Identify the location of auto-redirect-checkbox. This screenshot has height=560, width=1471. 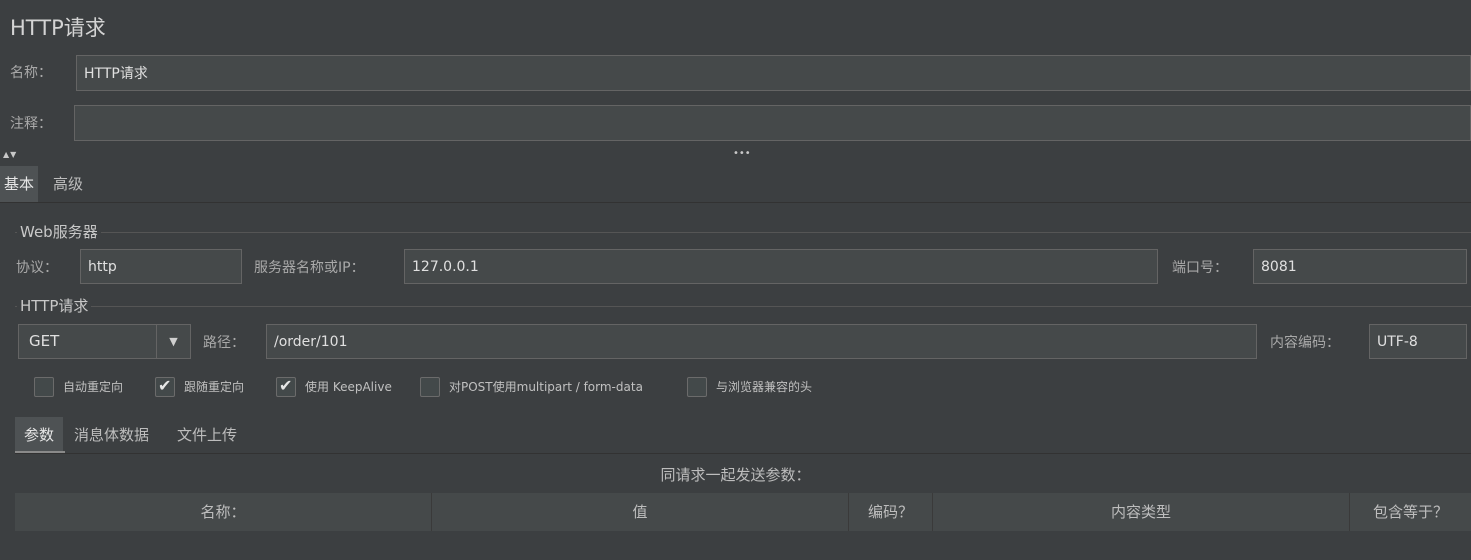
(44, 387).